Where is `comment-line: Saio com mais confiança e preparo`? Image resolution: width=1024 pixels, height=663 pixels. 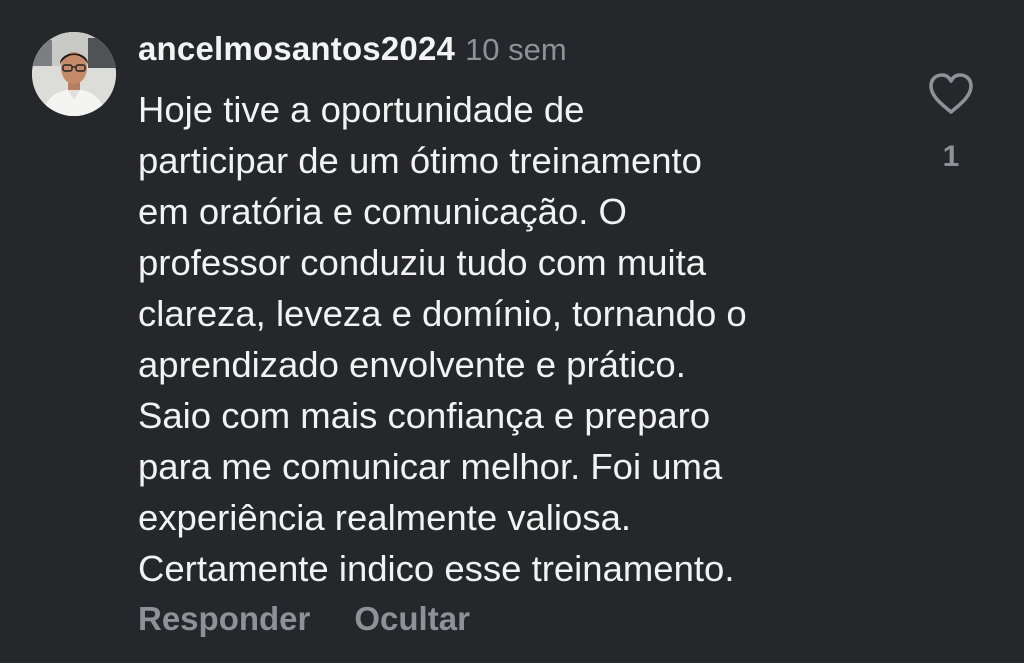
comment-line: Saio com mais confiança e preparo is located at coordinates (424, 415).